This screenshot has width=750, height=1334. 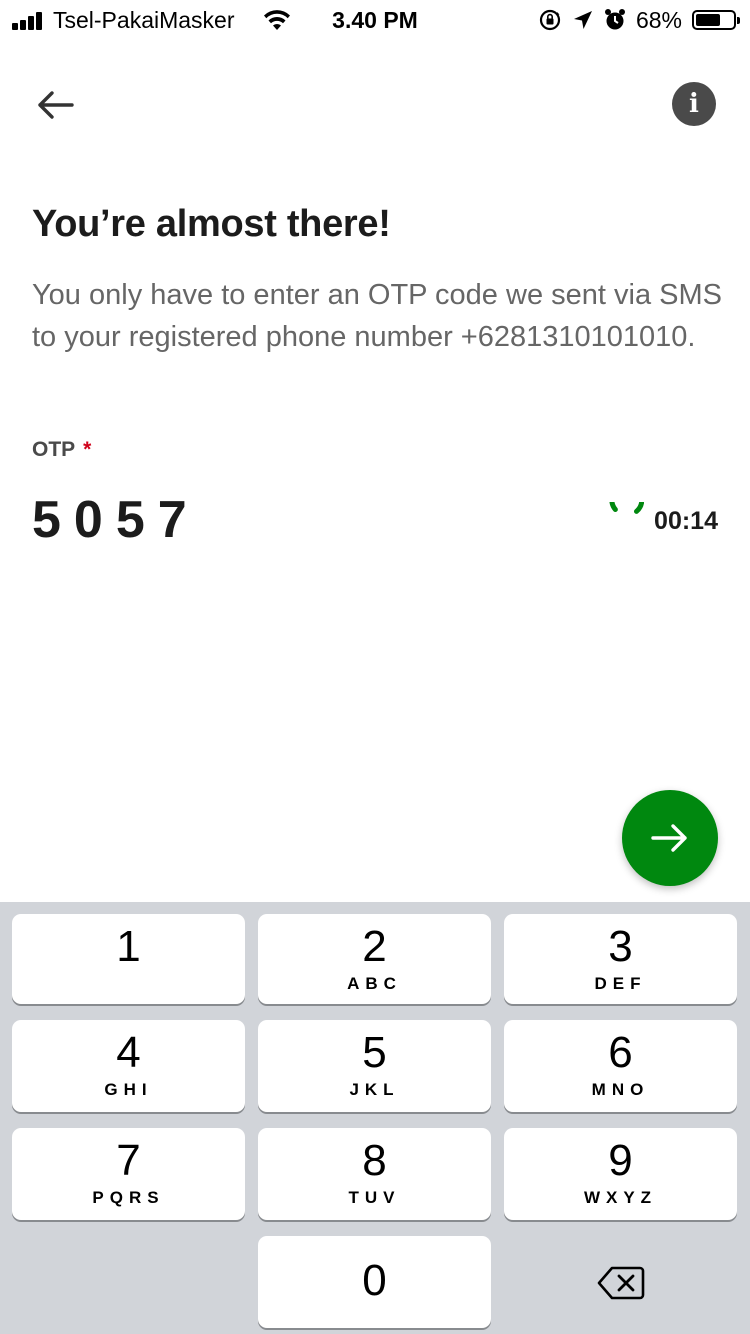 I want to click on alarm-icon, so click(x=614, y=19).